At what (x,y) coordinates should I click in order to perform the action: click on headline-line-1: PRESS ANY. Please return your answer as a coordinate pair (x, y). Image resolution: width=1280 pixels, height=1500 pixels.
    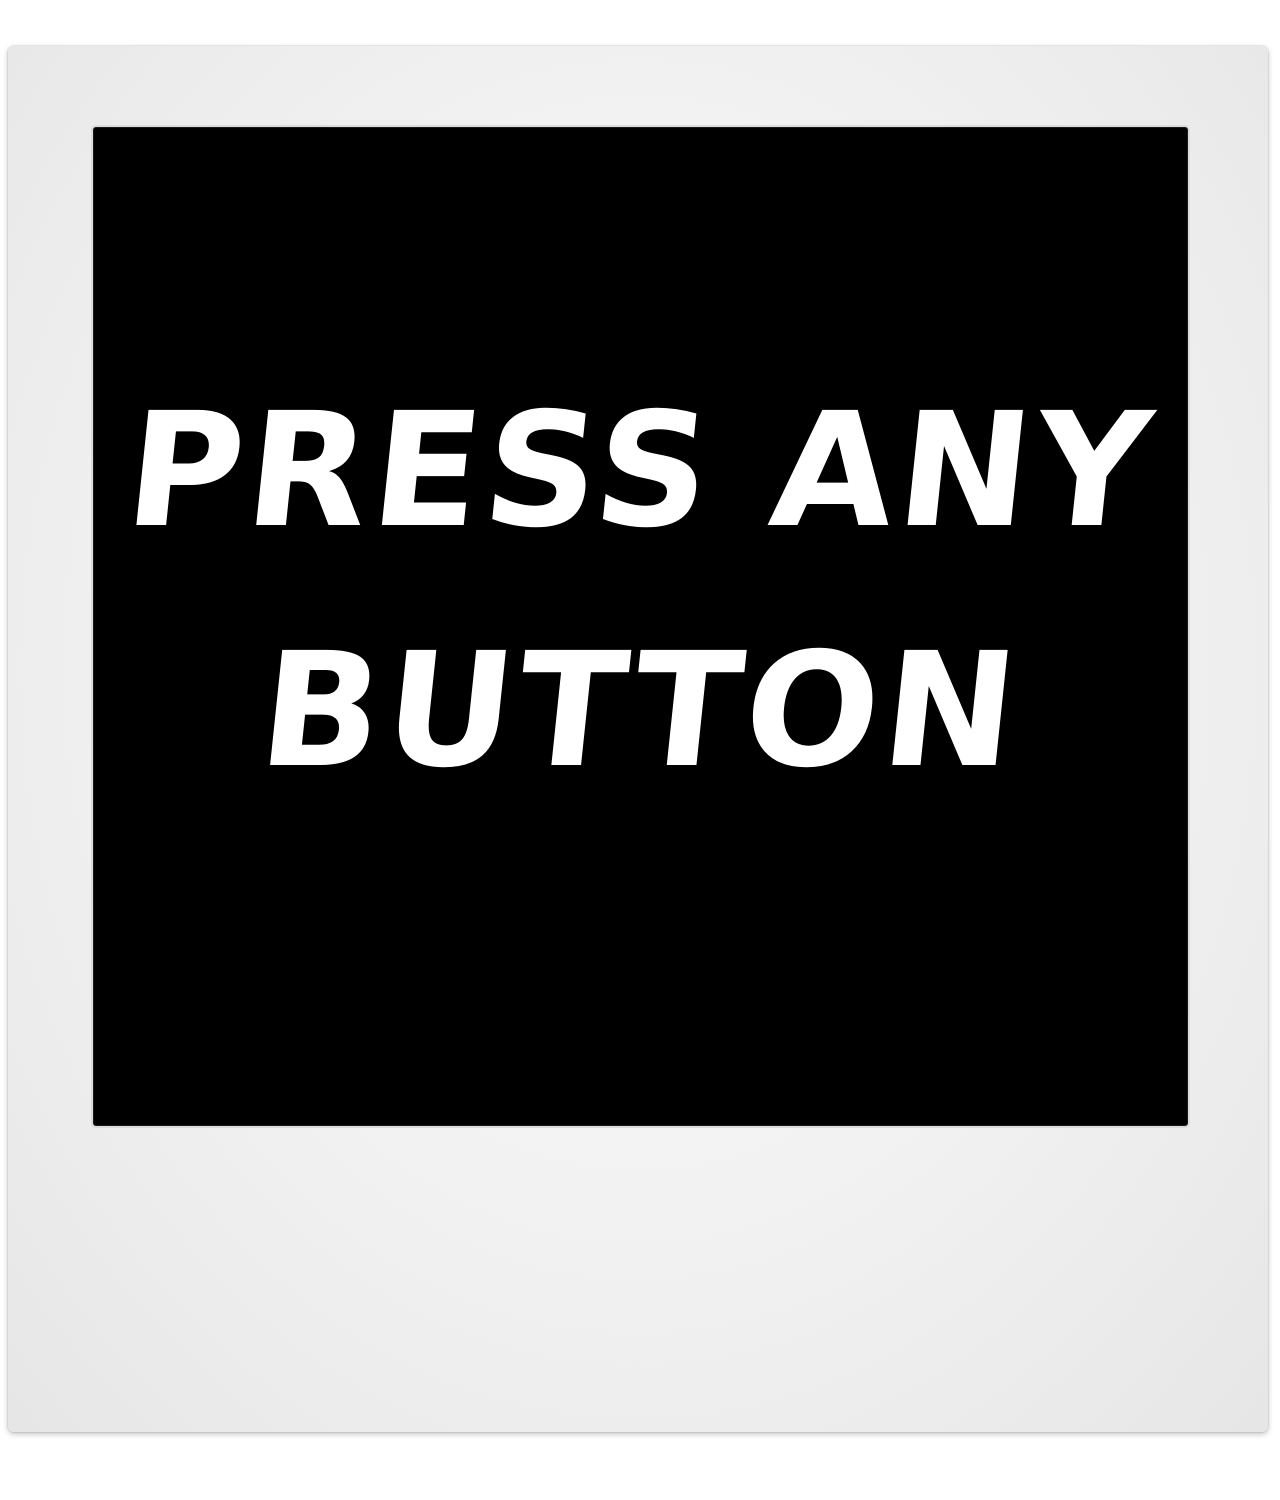
    Looking at the image, I should click on (640, 471).